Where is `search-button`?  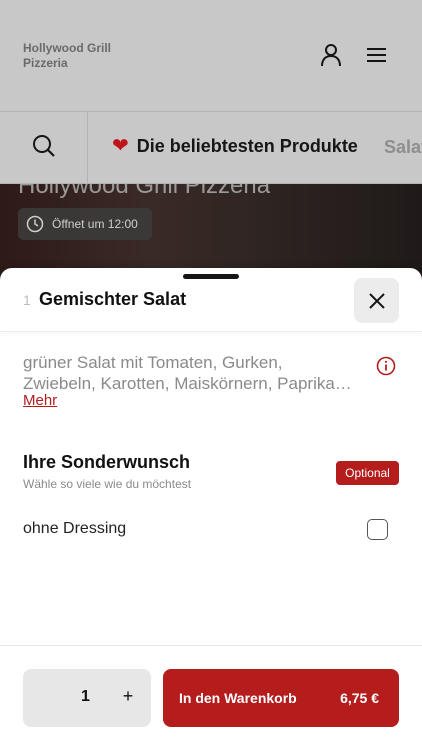
search-button is located at coordinates (44, 147).